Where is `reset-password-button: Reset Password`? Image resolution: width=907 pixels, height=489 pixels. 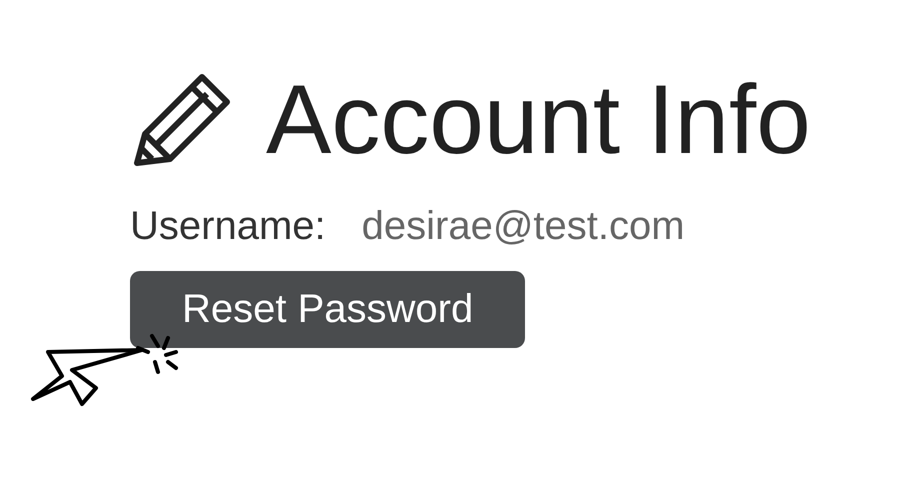
reset-password-button: Reset Password is located at coordinates (328, 309).